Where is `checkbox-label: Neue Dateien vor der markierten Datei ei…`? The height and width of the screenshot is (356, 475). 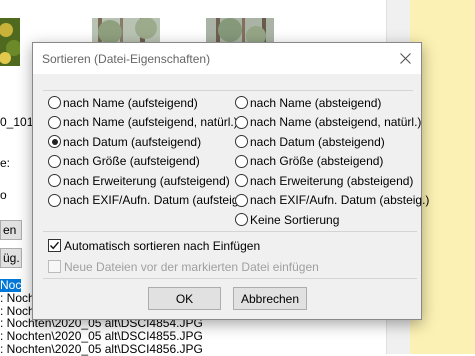 checkbox-label: Neue Dateien vor der markierten Datei ei… is located at coordinates (191, 266).